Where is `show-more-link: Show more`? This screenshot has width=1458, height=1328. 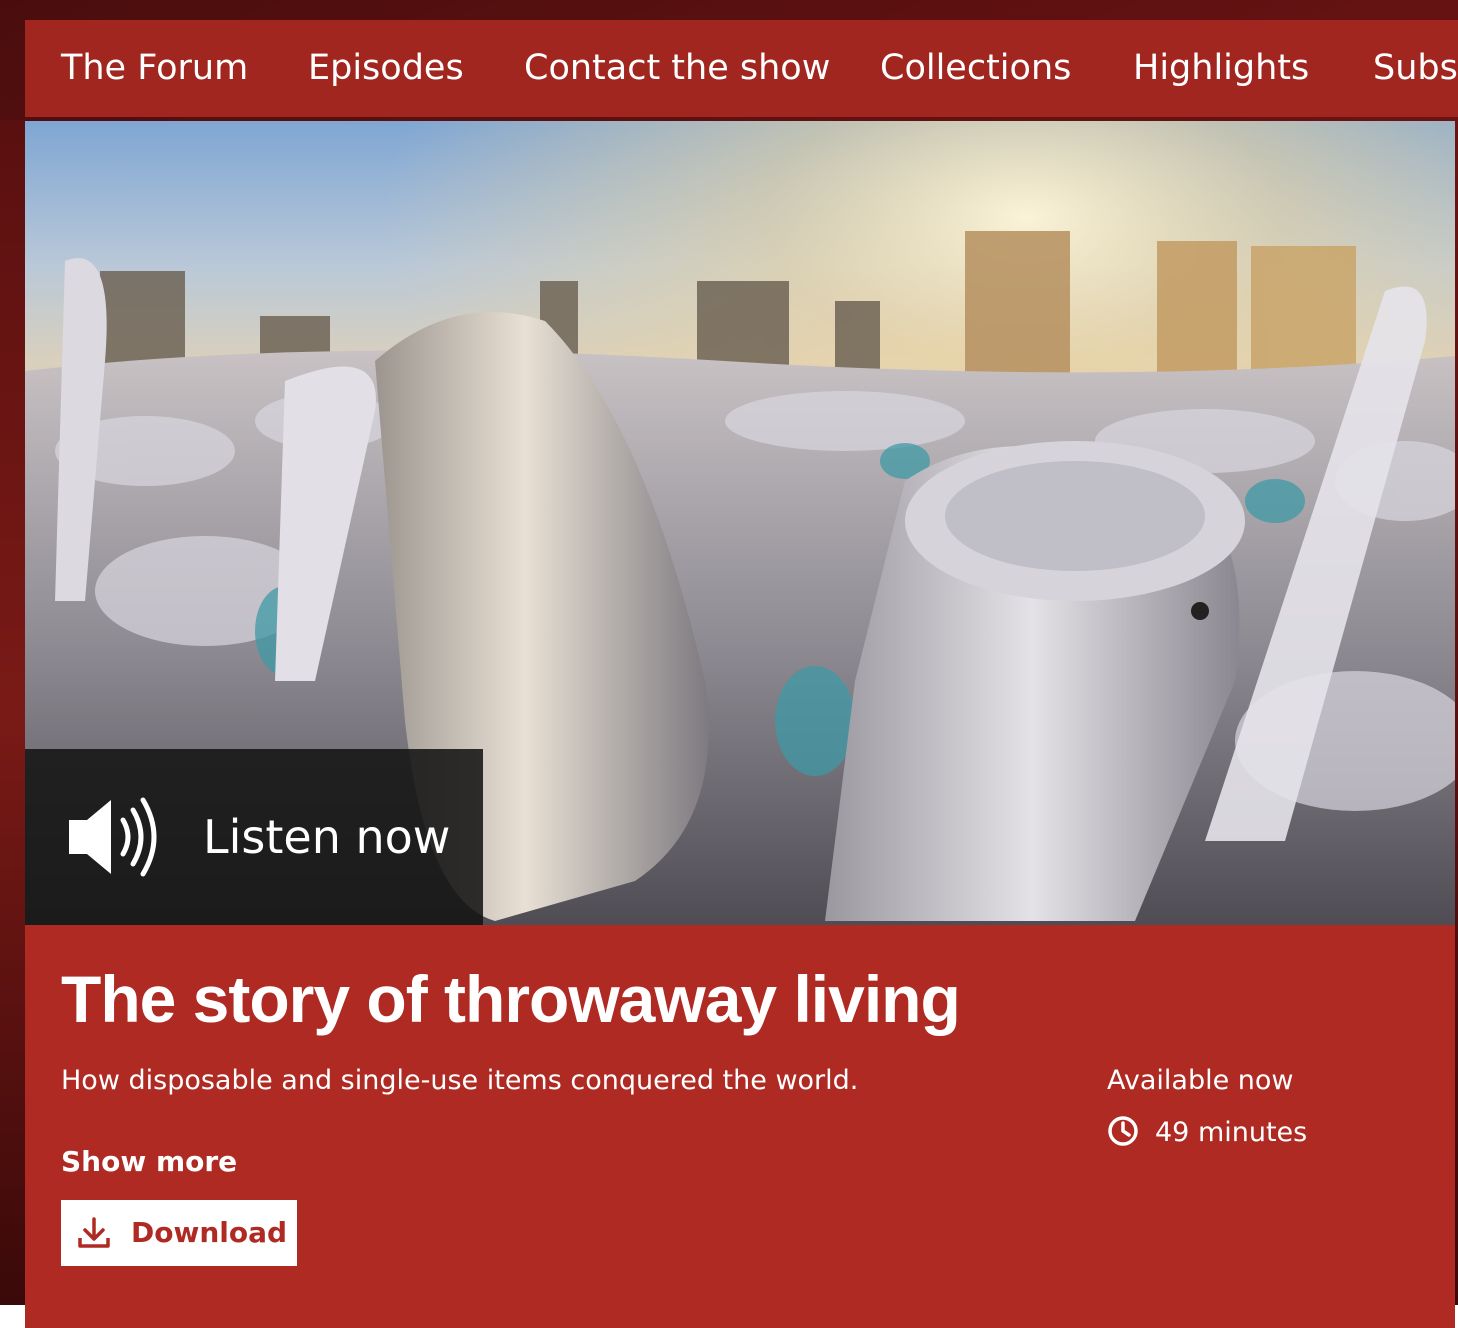
show-more-link: Show more is located at coordinates (149, 1161).